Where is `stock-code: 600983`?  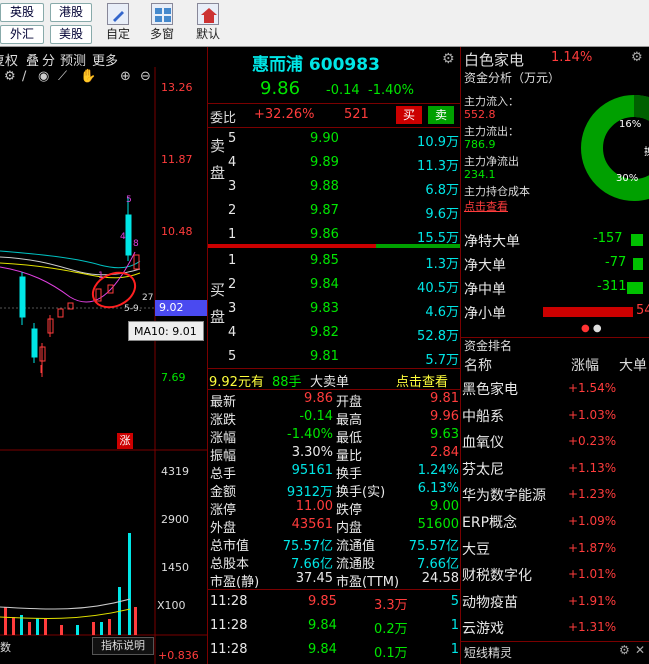
stock-code: 600983 is located at coordinates (344, 65).